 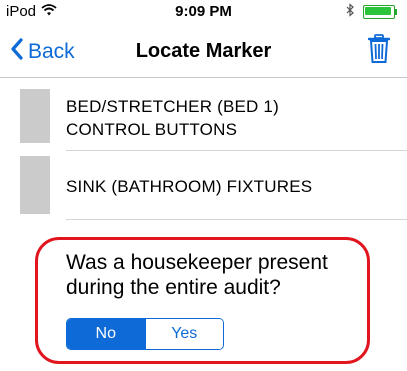 I want to click on marker-label: SINK (BATHROOM) FIXTURES, so click(x=189, y=186).